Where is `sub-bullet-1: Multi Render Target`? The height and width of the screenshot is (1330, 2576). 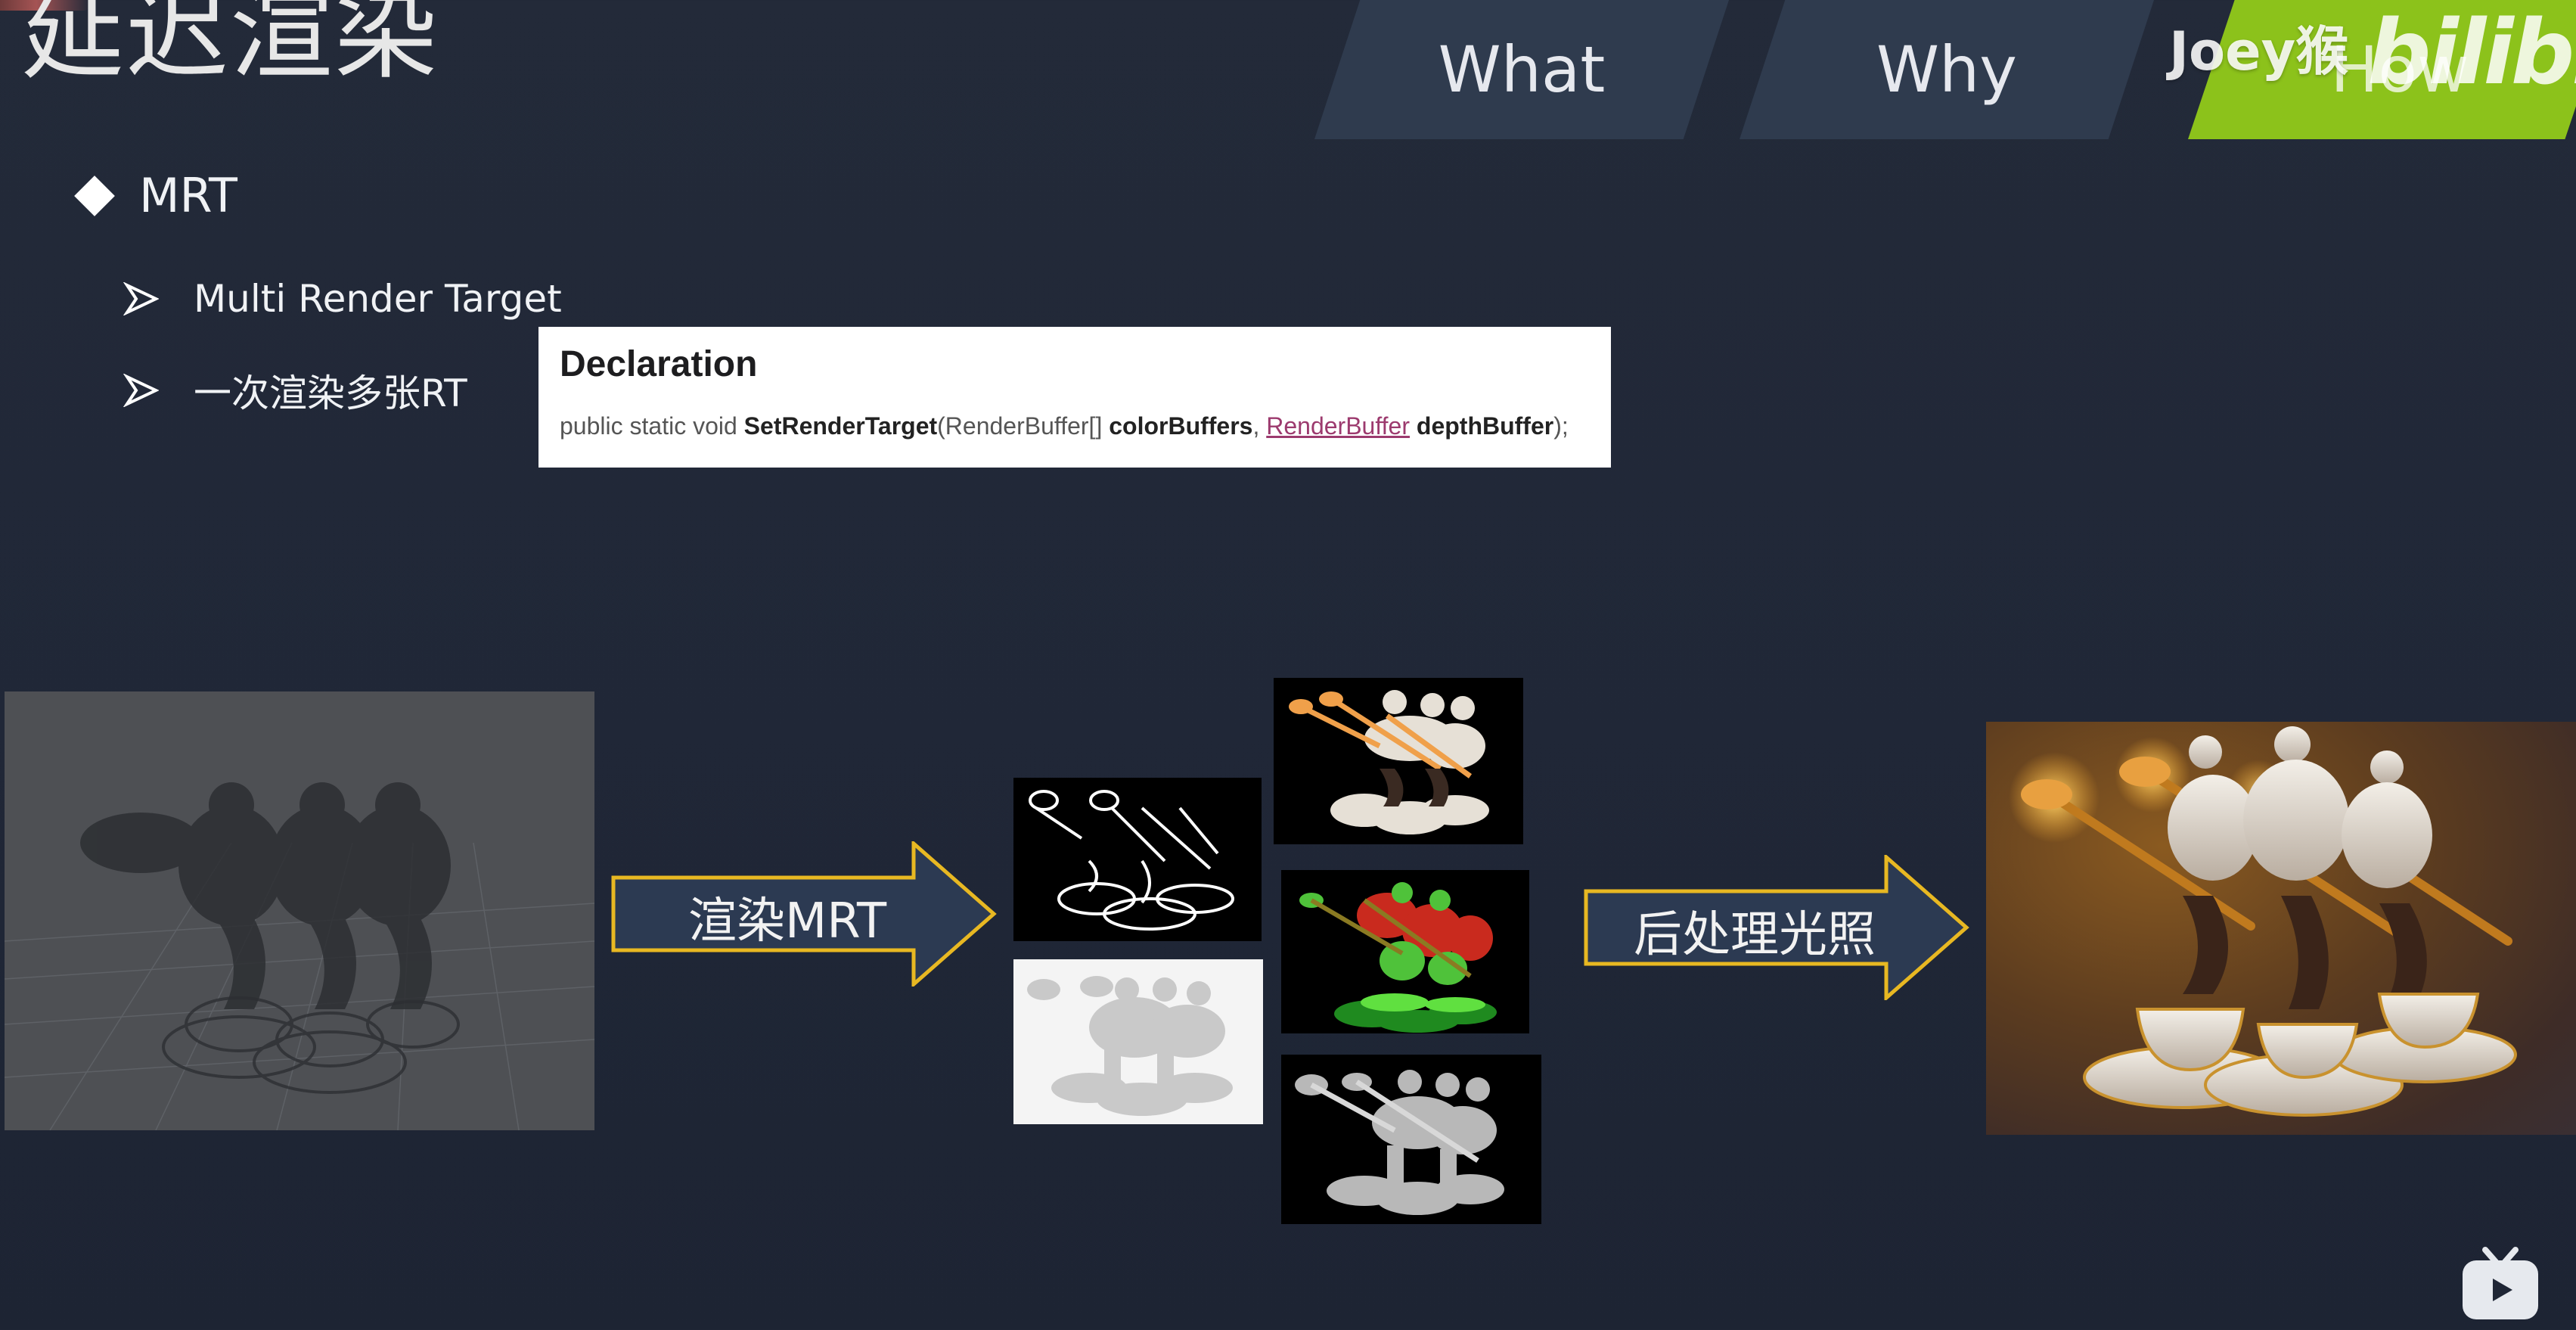 sub-bullet-1: Multi Render Target is located at coordinates (342, 299).